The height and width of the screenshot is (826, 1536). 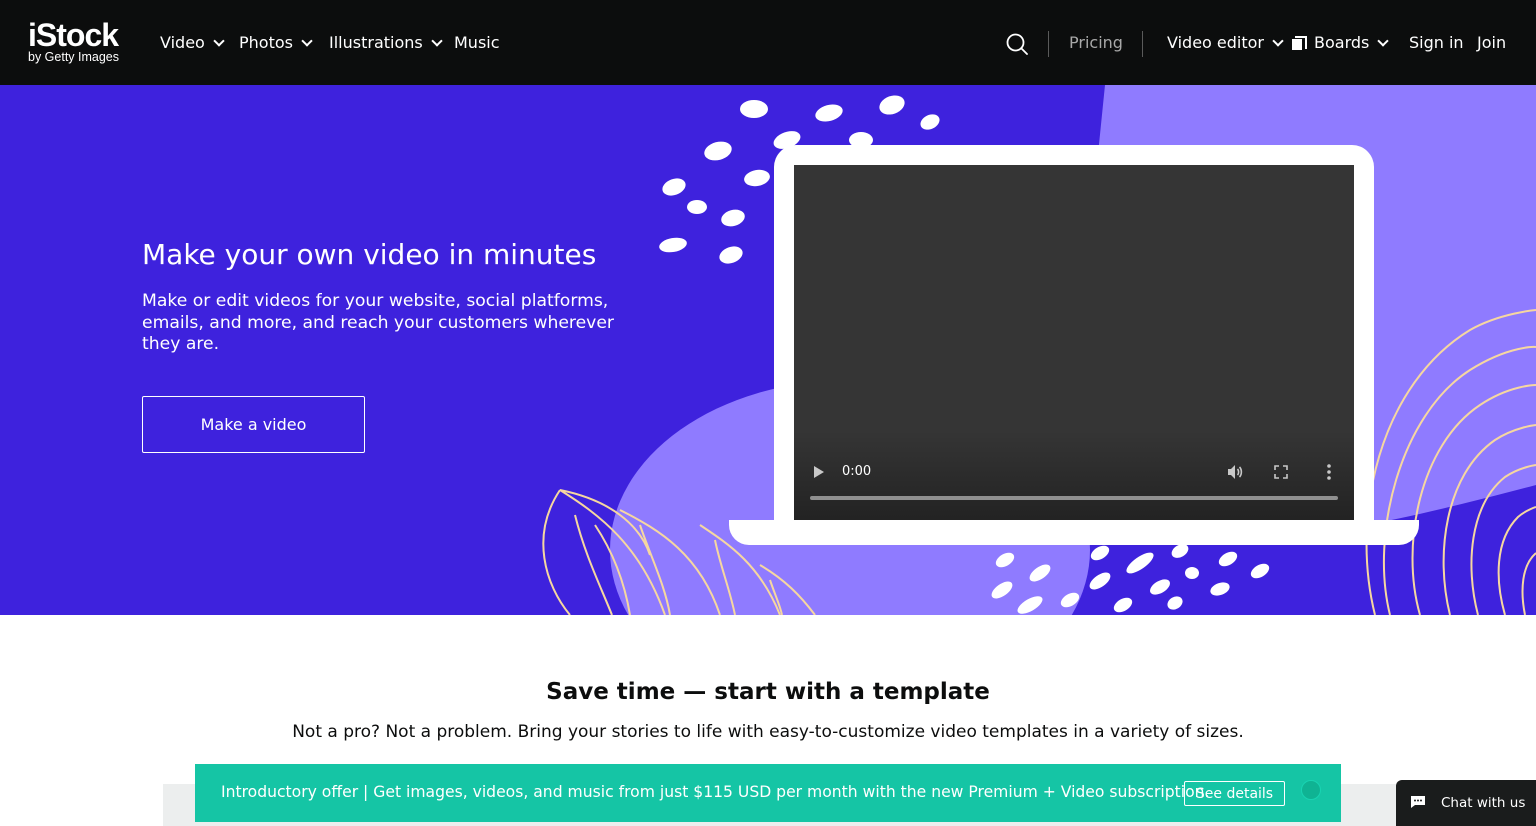 I want to click on laptop-base, so click(x=1074, y=532).